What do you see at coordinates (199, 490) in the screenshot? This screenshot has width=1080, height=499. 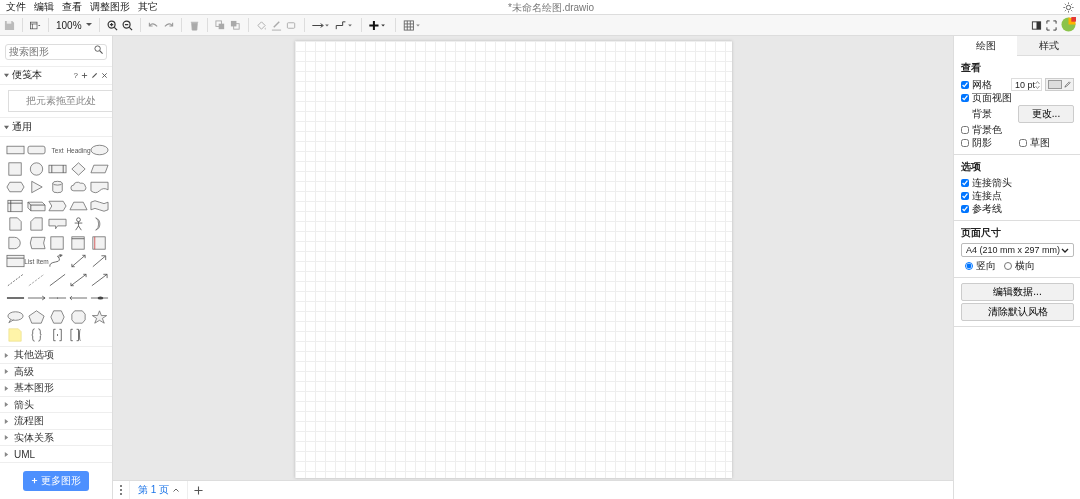 I see `add-page-icon` at bounding box center [199, 490].